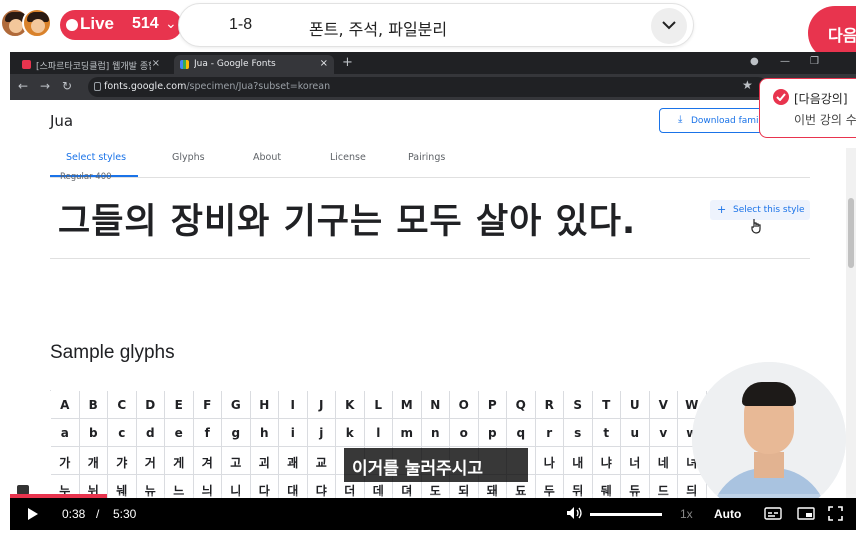 This screenshot has width=856, height=537. What do you see at coordinates (241, 24) in the screenshot?
I see `lecture-number: 1-8` at bounding box center [241, 24].